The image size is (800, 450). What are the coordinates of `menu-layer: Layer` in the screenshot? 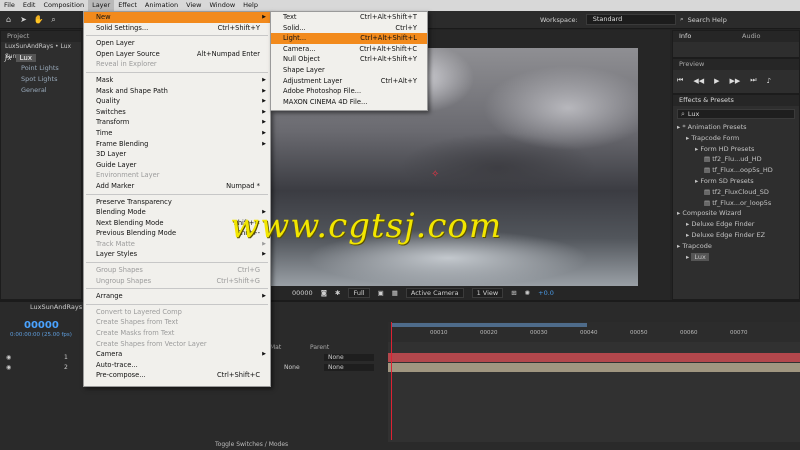 It's located at (101, 5).